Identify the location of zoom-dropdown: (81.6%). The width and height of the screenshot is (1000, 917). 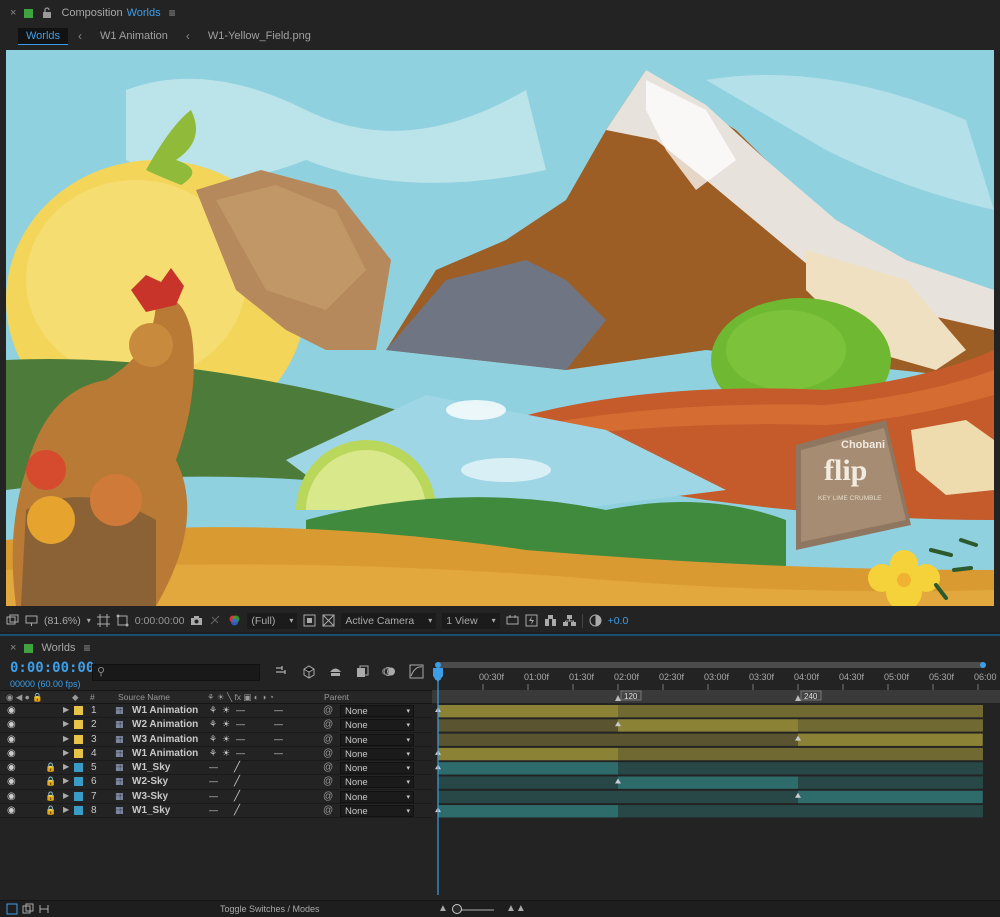
(62, 621).